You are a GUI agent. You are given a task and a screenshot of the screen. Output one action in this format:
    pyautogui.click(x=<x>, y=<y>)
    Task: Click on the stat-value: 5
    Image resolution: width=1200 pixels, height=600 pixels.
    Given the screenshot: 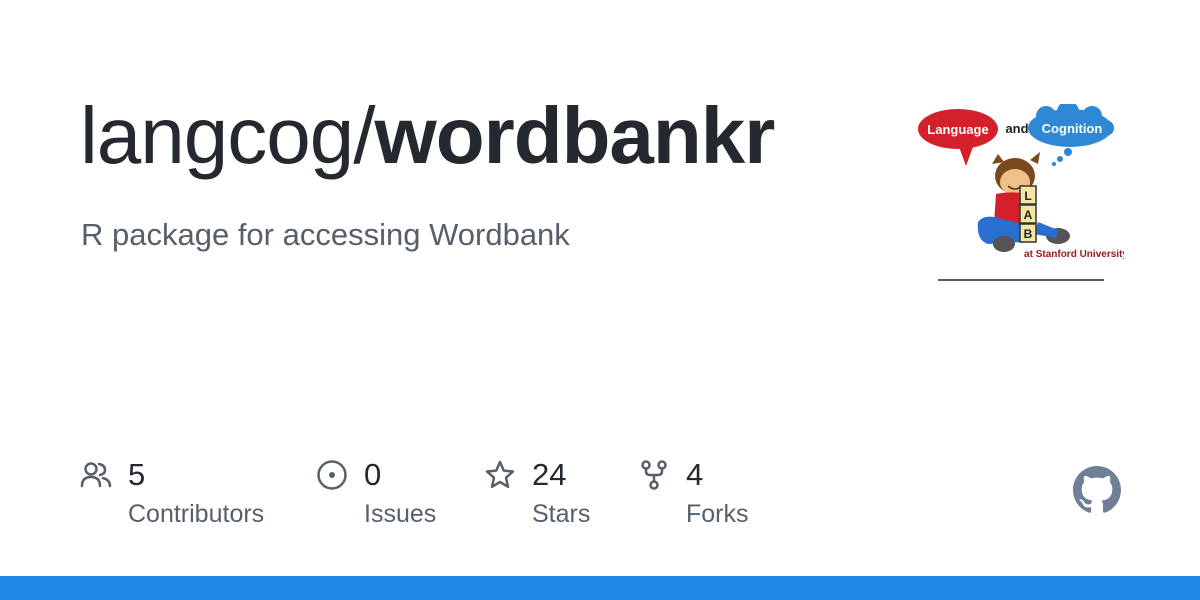 What is the action you would take?
    pyautogui.click(x=137, y=474)
    